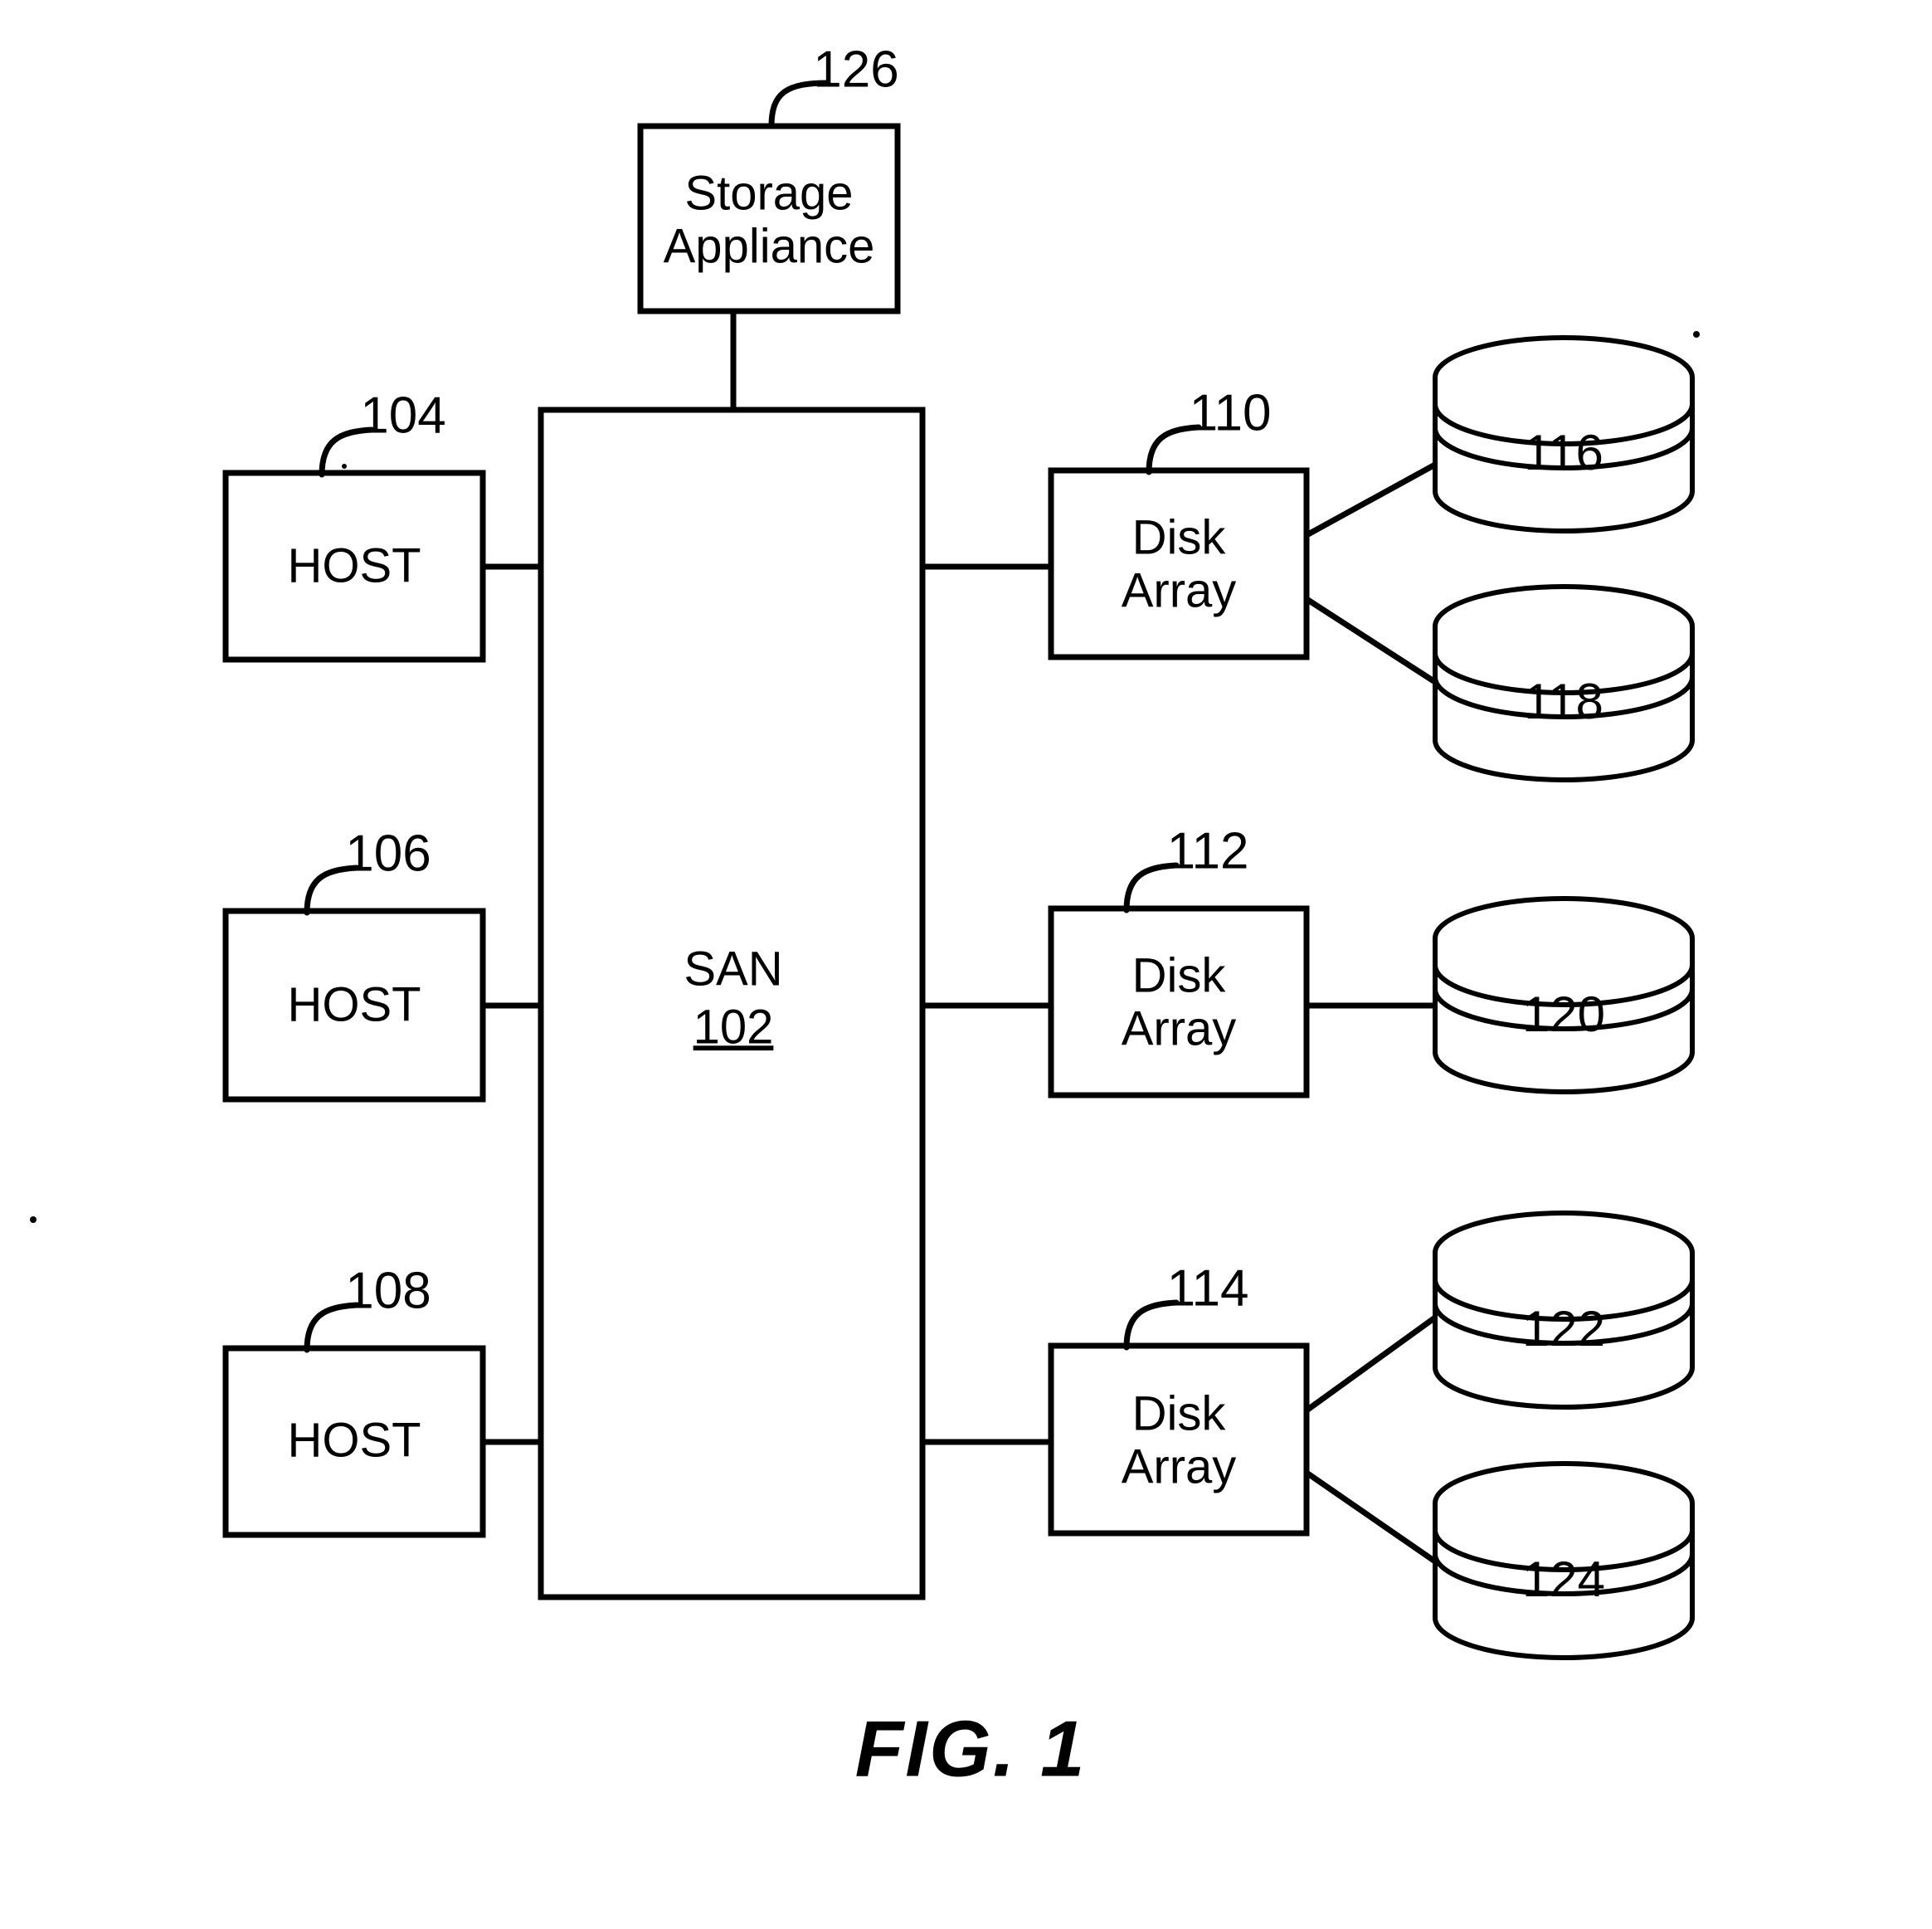 This screenshot has height=1929, width=1932. Describe the element at coordinates (1208, 1288) in the screenshot. I see `ref-number-114: 114` at that location.